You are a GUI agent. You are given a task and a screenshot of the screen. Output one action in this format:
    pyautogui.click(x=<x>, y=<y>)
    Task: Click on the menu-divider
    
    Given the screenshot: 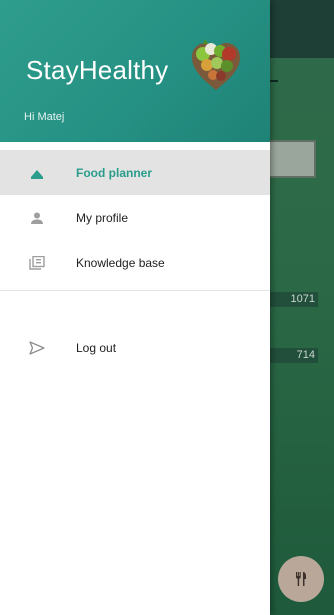 What is the action you would take?
    pyautogui.click(x=135, y=290)
    